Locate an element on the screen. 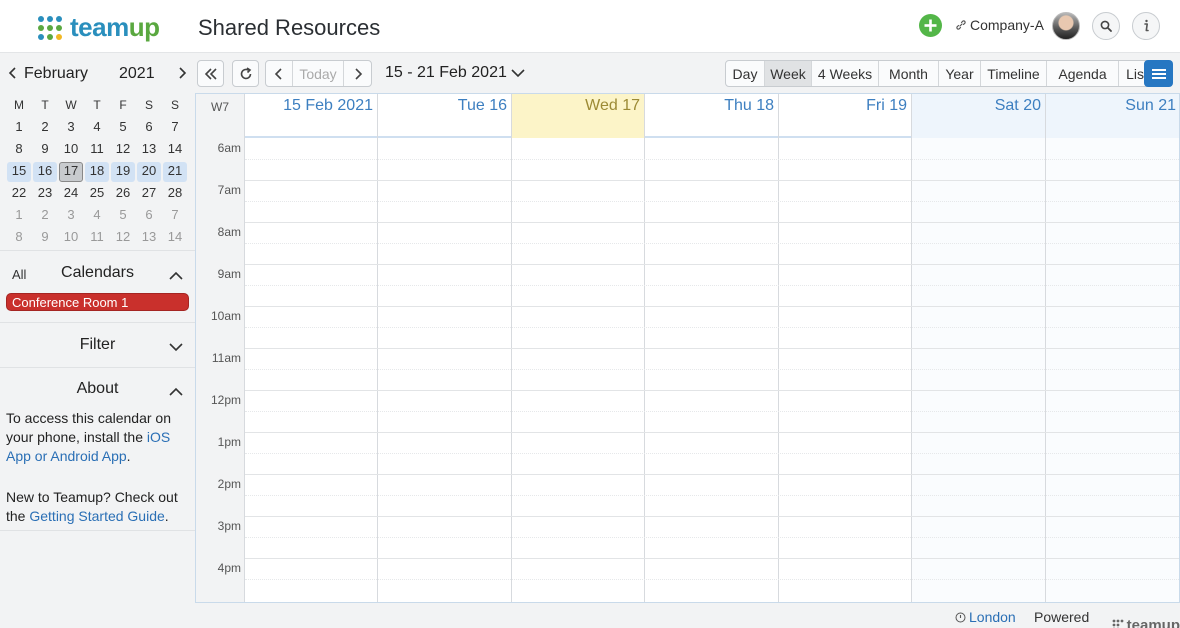 The height and width of the screenshot is (628, 1180). mini-year-label: 2021 is located at coordinates (137, 74).